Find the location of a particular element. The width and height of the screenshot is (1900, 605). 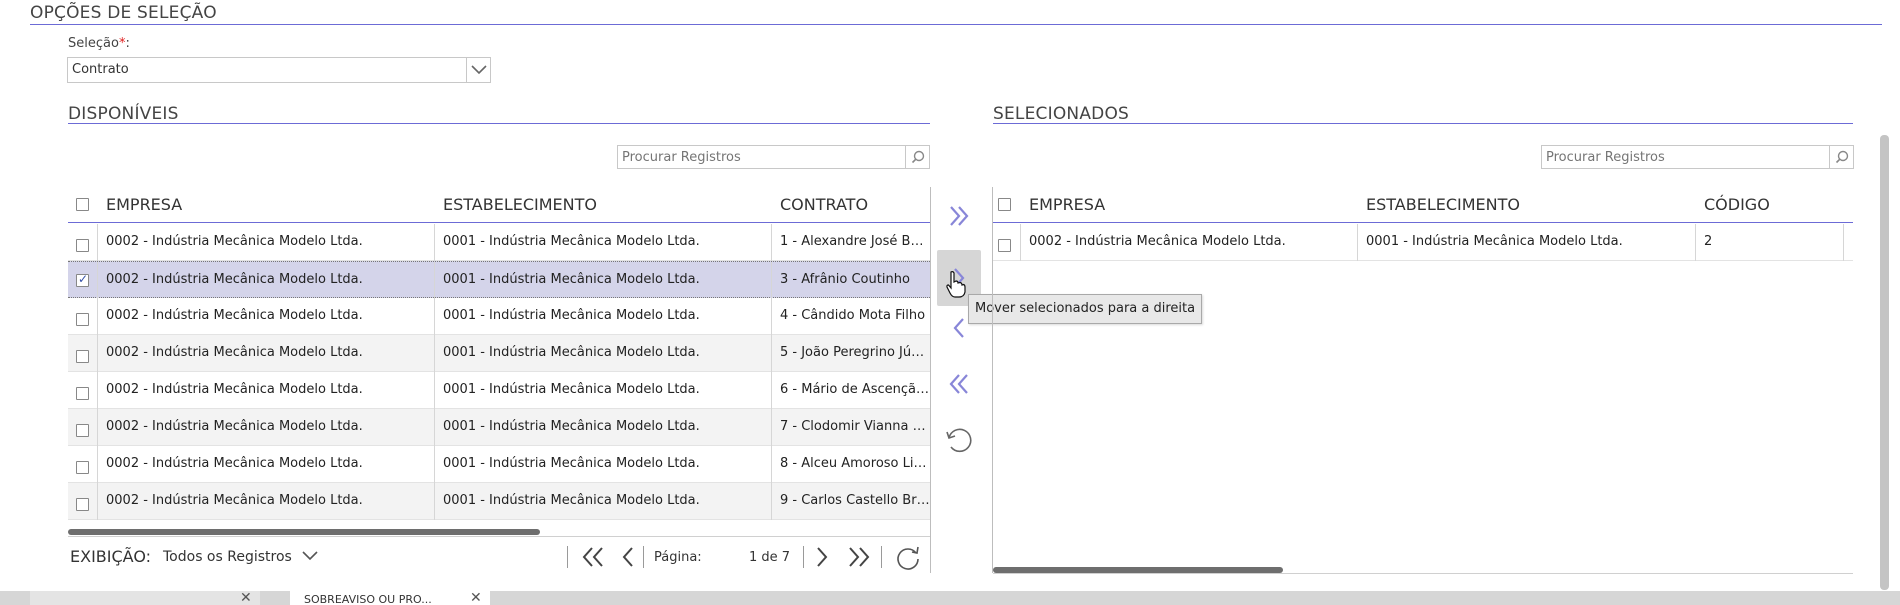

reset-selection-button is located at coordinates (959, 440).